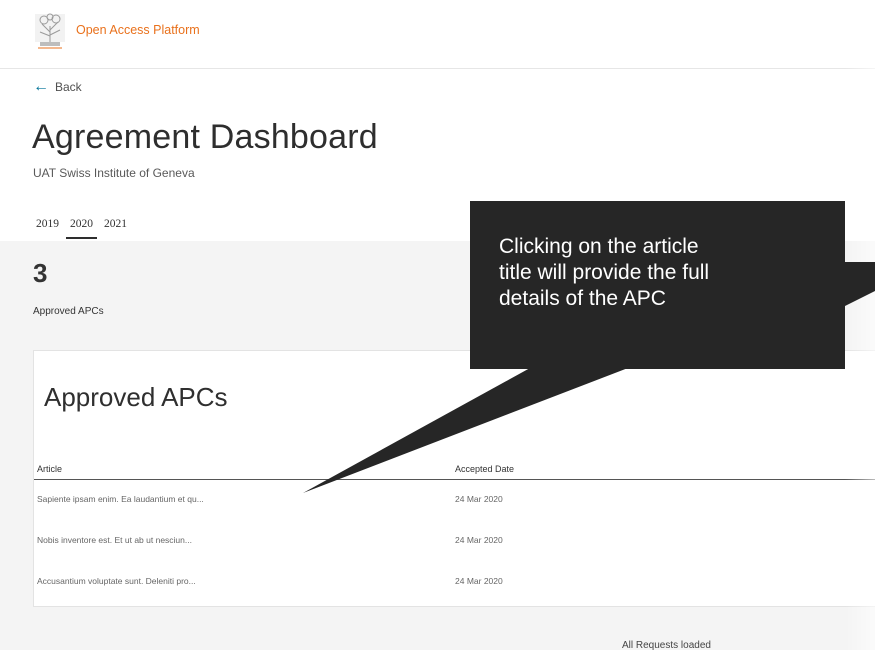 The height and width of the screenshot is (651, 875). Describe the element at coordinates (114, 173) in the screenshot. I see `page-subtitle: UAT Swiss Institute of Geneva` at that location.